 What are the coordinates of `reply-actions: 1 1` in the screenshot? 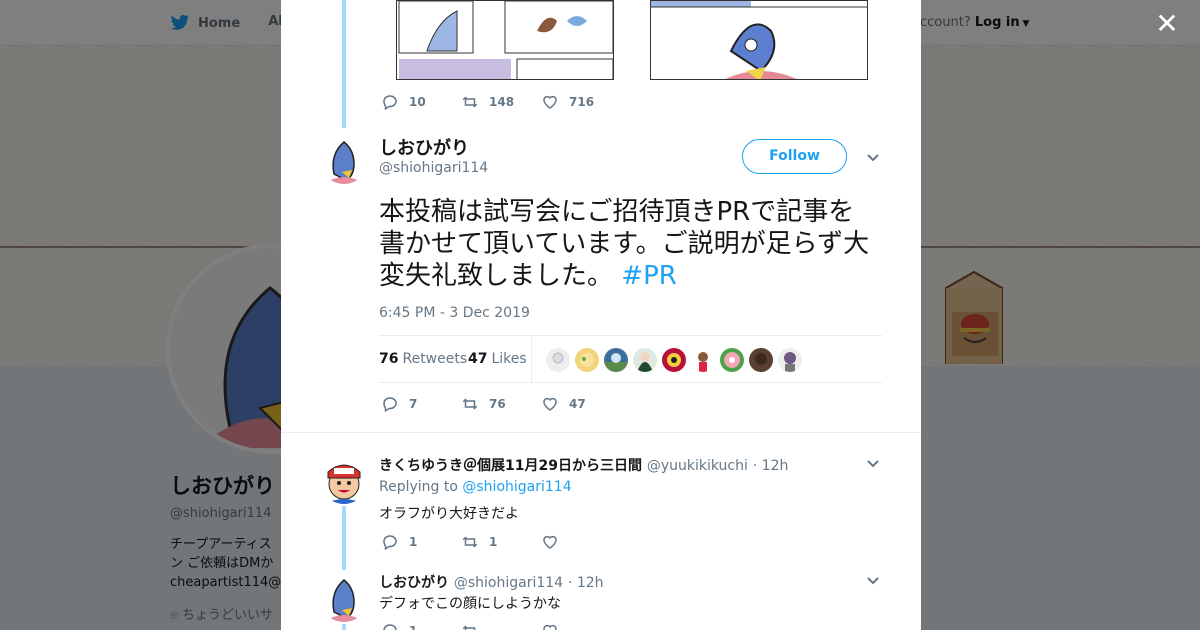 It's located at (501, 542).